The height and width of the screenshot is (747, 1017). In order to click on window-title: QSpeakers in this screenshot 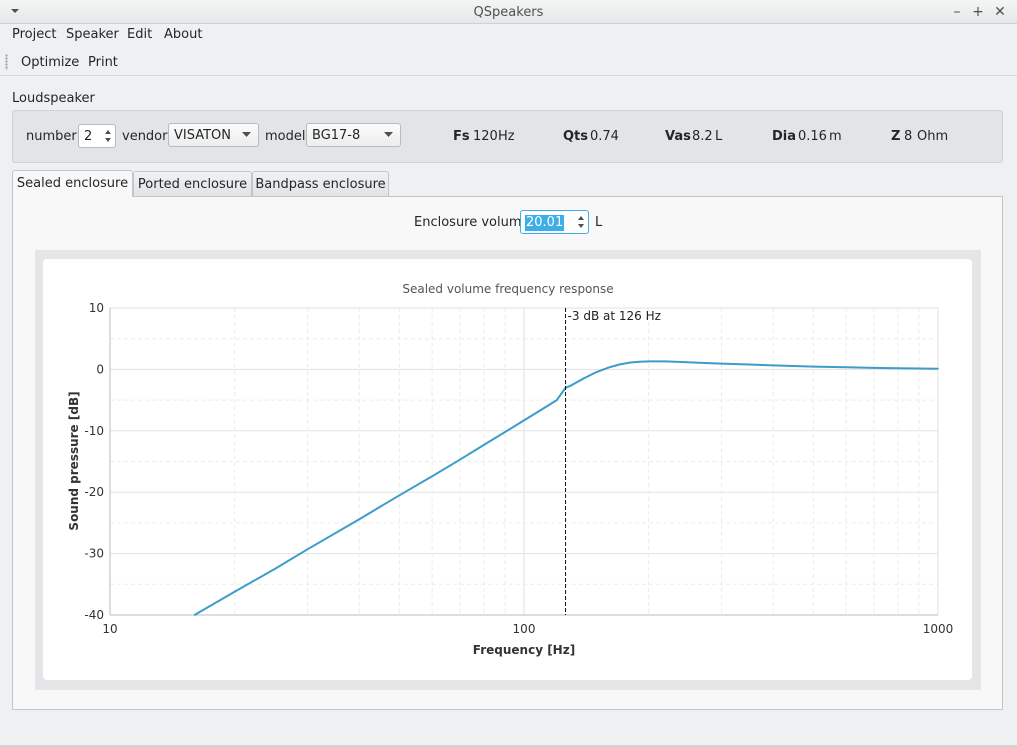, I will do `click(508, 12)`.